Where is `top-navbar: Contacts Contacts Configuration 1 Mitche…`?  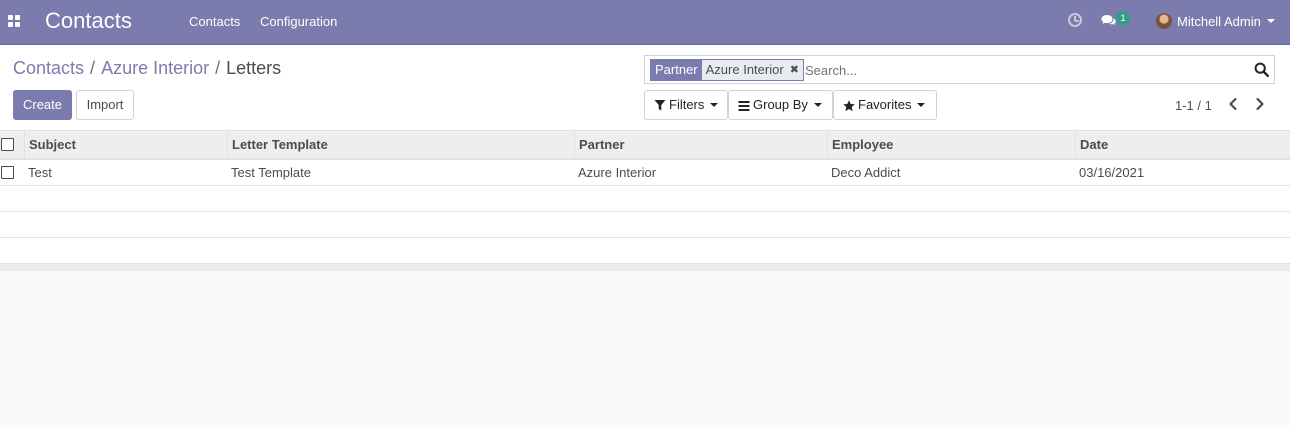 top-navbar: Contacts Contacts Configuration 1 Mitche… is located at coordinates (645, 22).